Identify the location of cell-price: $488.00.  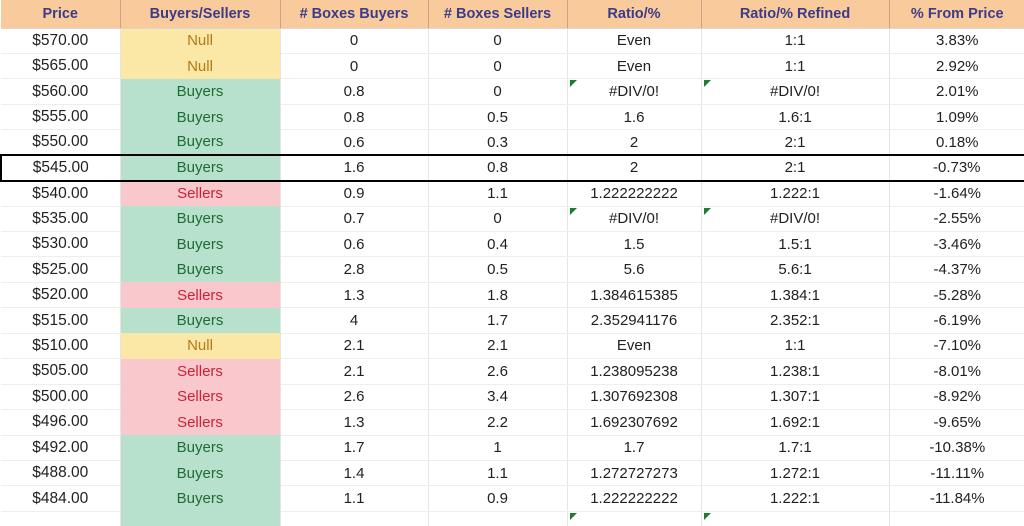
(61, 473).